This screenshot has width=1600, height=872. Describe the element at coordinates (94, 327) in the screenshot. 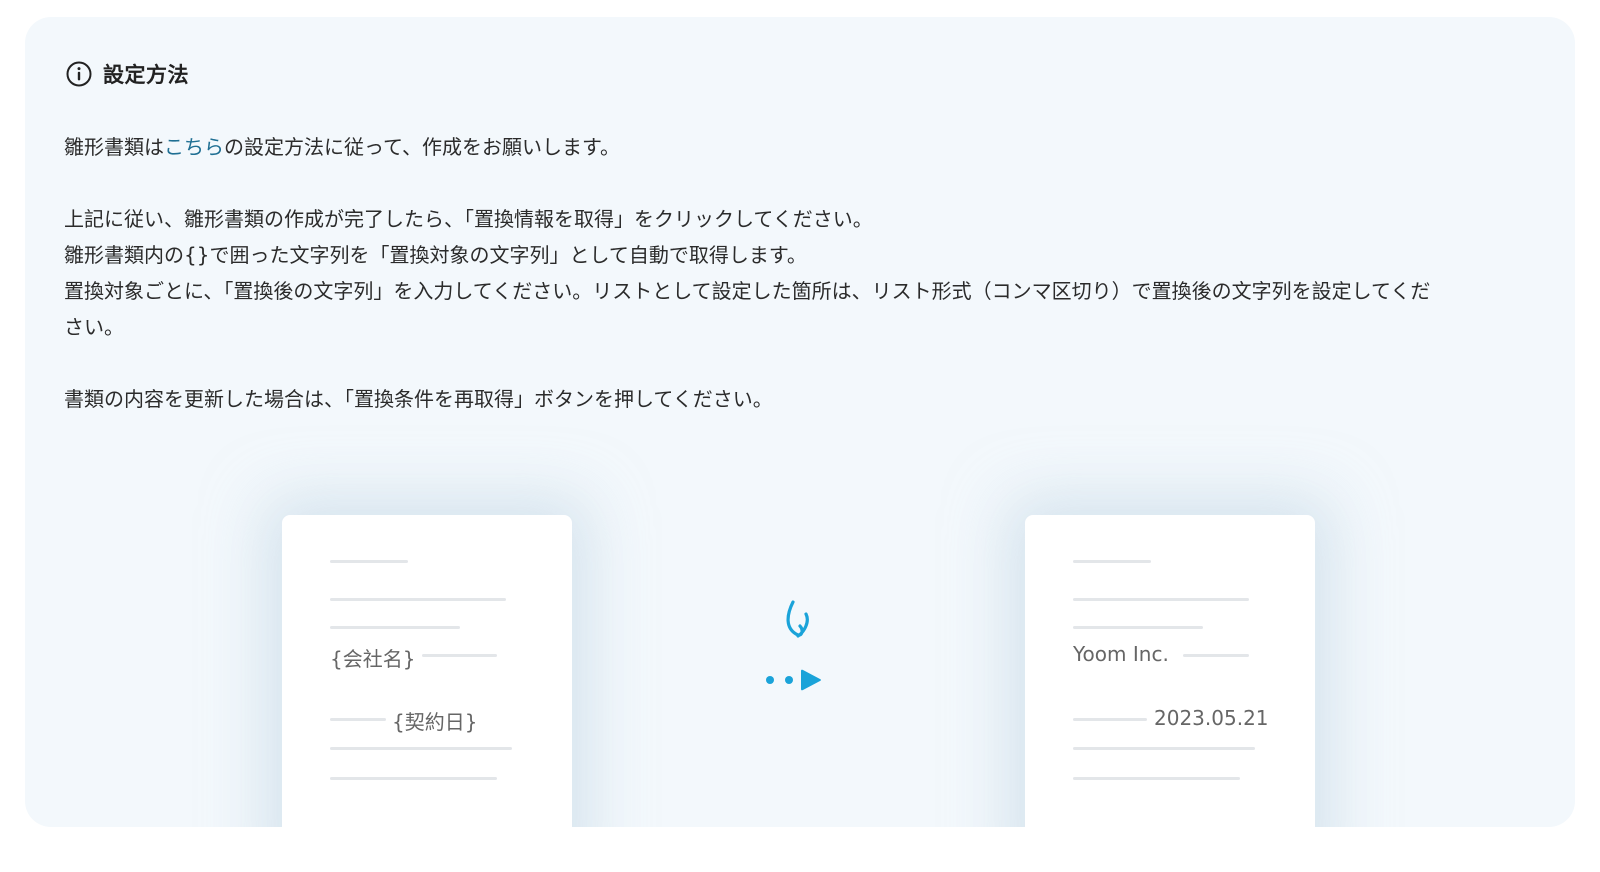

I see `paragraph-line-4: さい。` at that location.